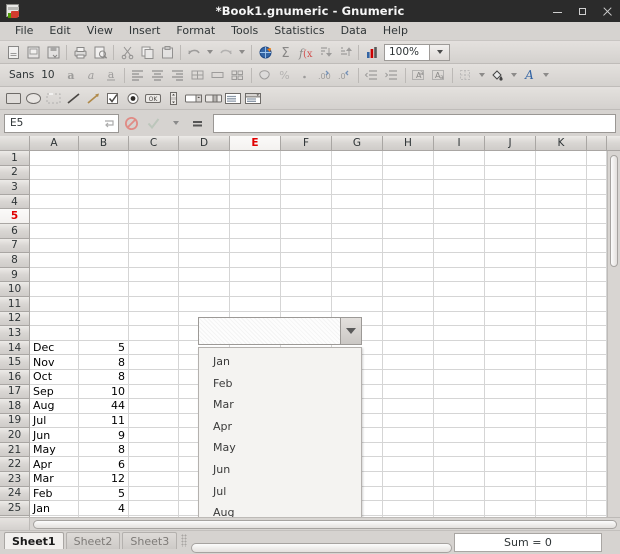 This screenshot has width=620, height=554. What do you see at coordinates (54, 231) in the screenshot?
I see `cell-A21` at bounding box center [54, 231].